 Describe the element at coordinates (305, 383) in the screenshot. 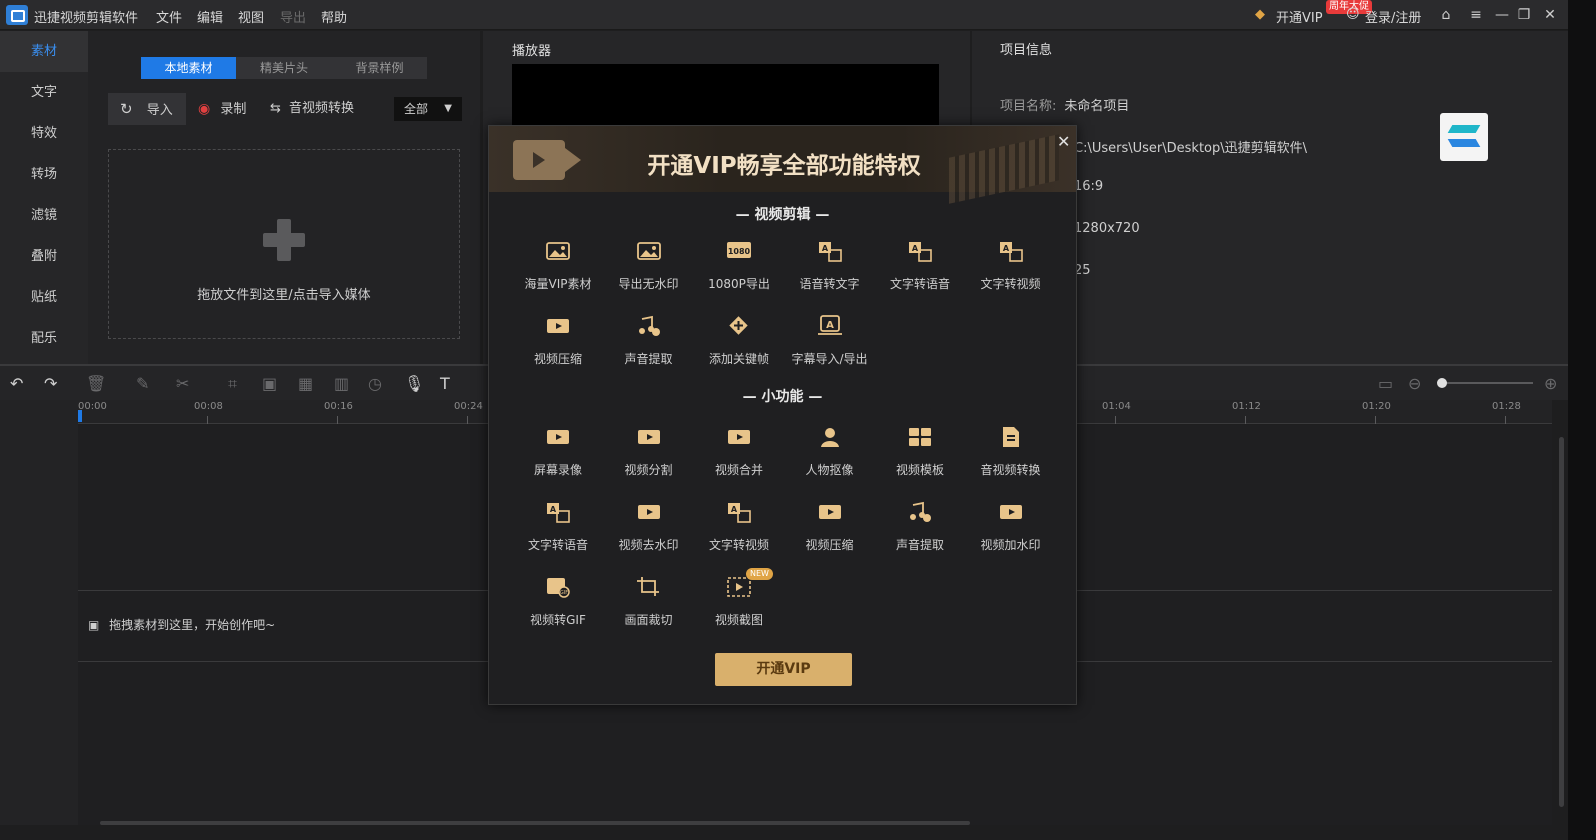

I see `freeze-icon: ▦` at that location.